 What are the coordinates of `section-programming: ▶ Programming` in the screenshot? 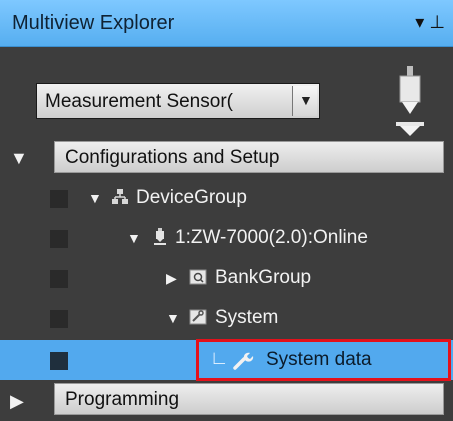 It's located at (226, 400).